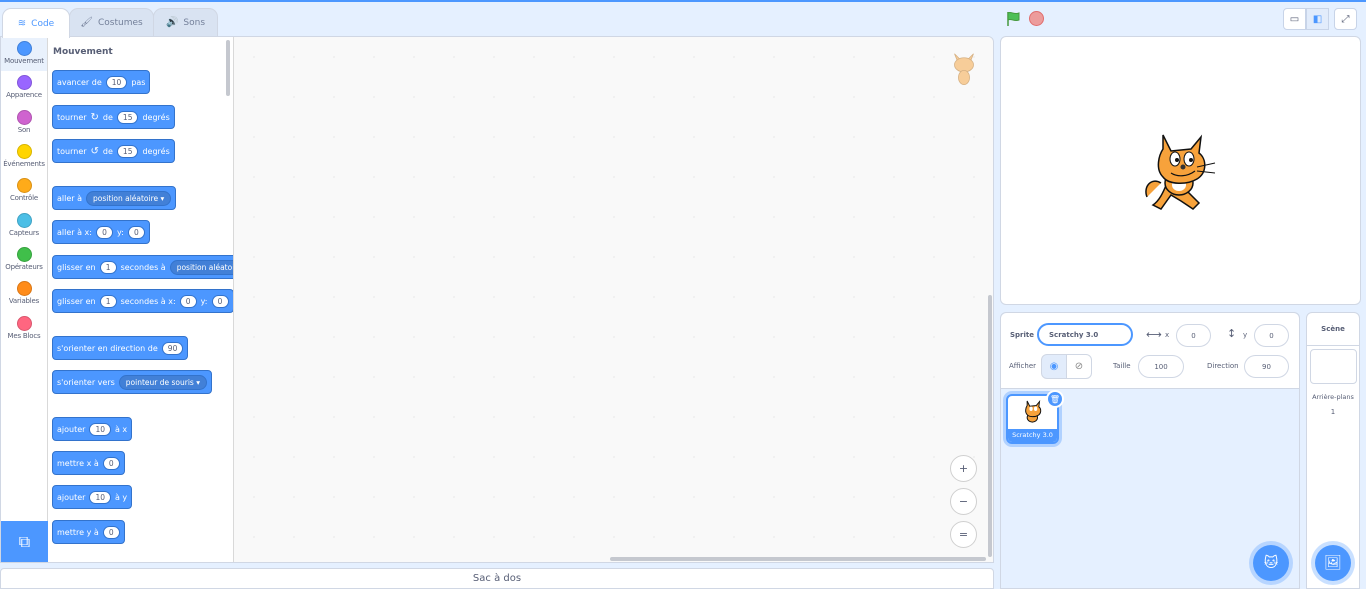 The height and width of the screenshot is (589, 1366). Describe the element at coordinates (1079, 366) in the screenshot. I see `hide-button: ⊘` at that location.